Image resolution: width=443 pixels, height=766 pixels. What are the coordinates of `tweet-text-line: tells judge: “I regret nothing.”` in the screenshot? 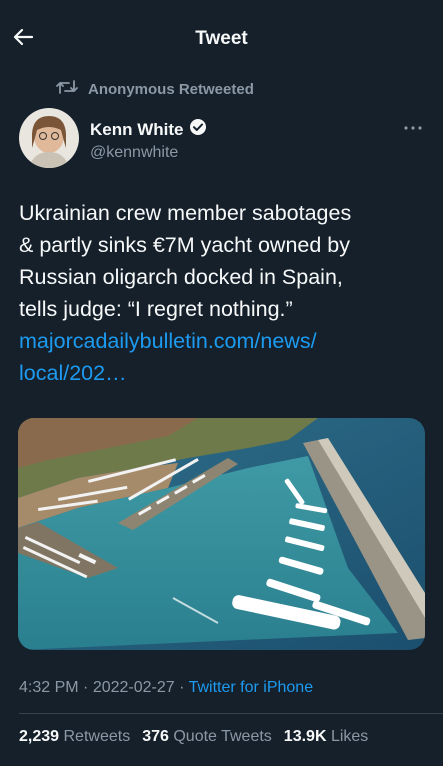 It's located at (156, 309).